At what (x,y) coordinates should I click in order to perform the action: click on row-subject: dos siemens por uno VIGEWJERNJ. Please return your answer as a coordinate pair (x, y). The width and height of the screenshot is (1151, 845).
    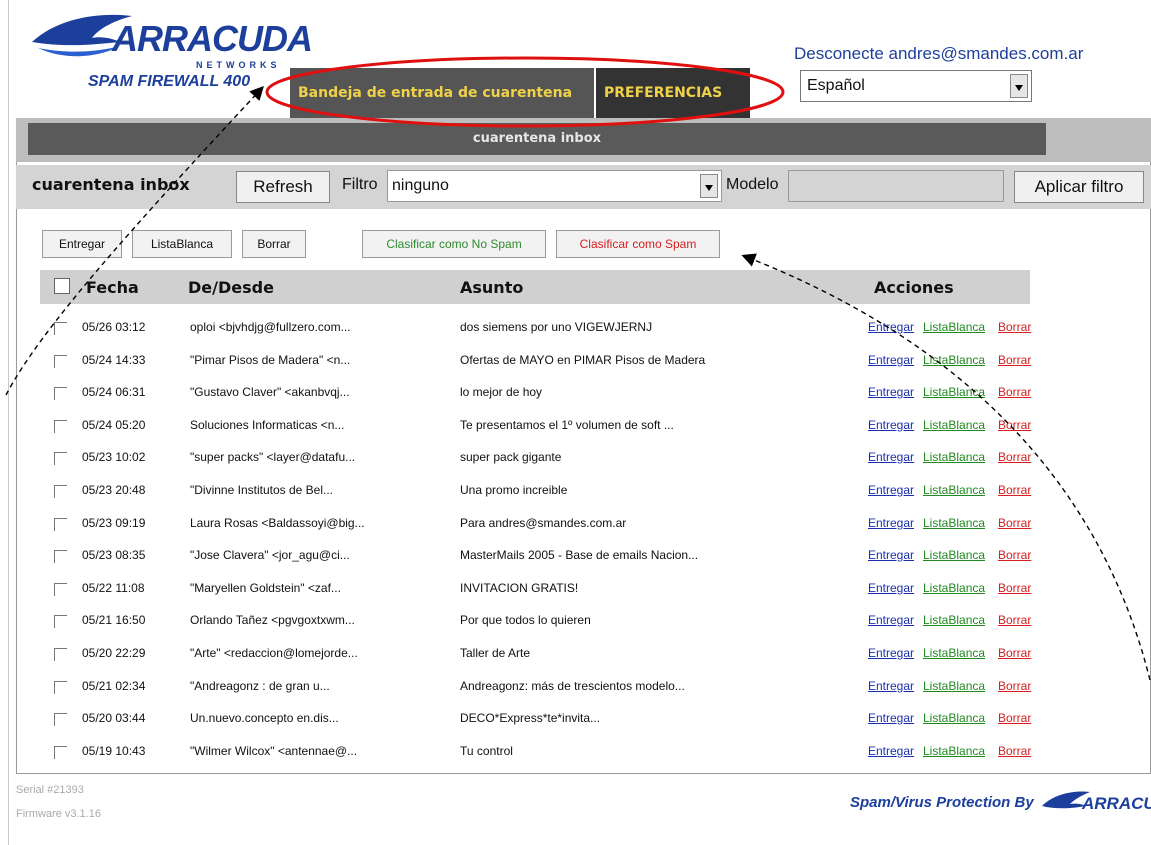
    Looking at the image, I should click on (556, 327).